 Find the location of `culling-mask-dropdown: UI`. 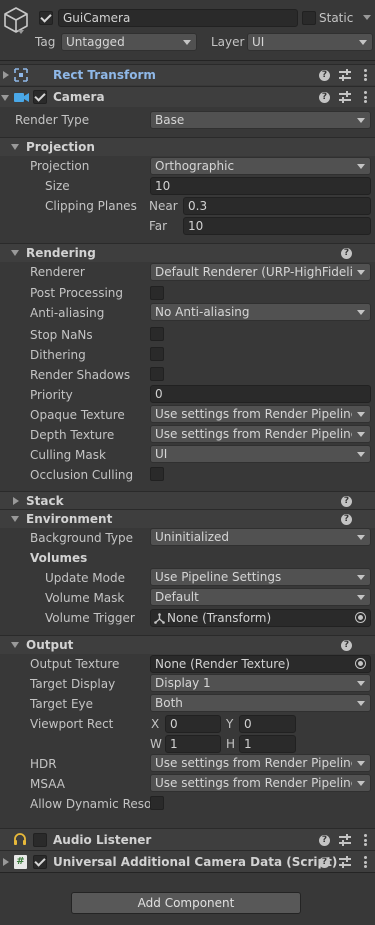

culling-mask-dropdown: UI is located at coordinates (260, 454).